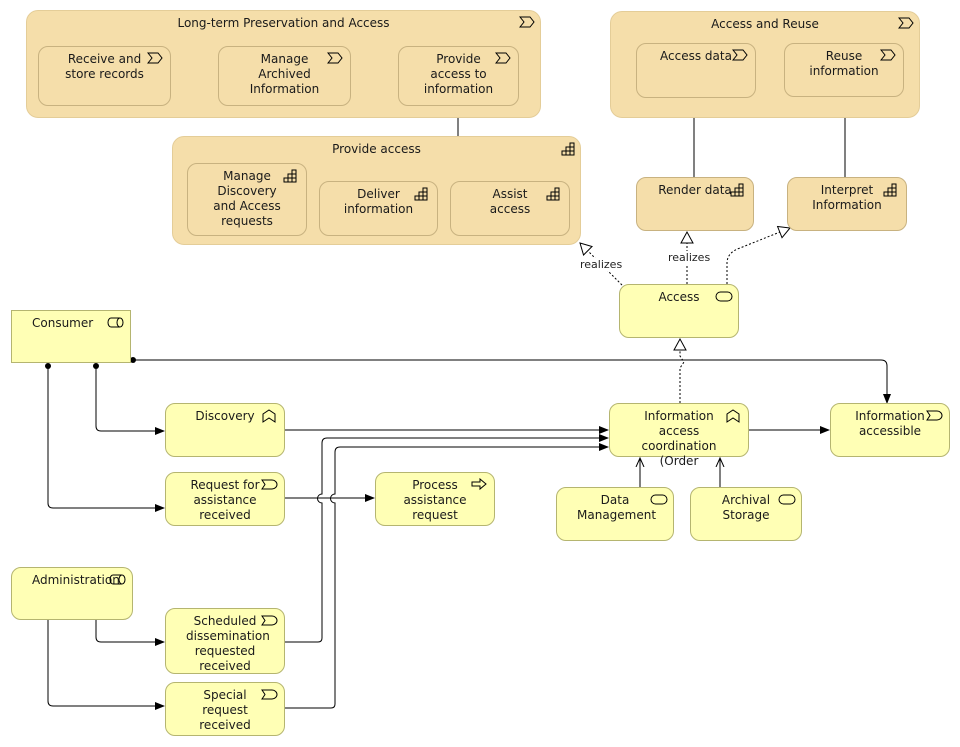  Describe the element at coordinates (679, 435) in the screenshot. I see `node-coordination: Information access coordination (Order` at that location.